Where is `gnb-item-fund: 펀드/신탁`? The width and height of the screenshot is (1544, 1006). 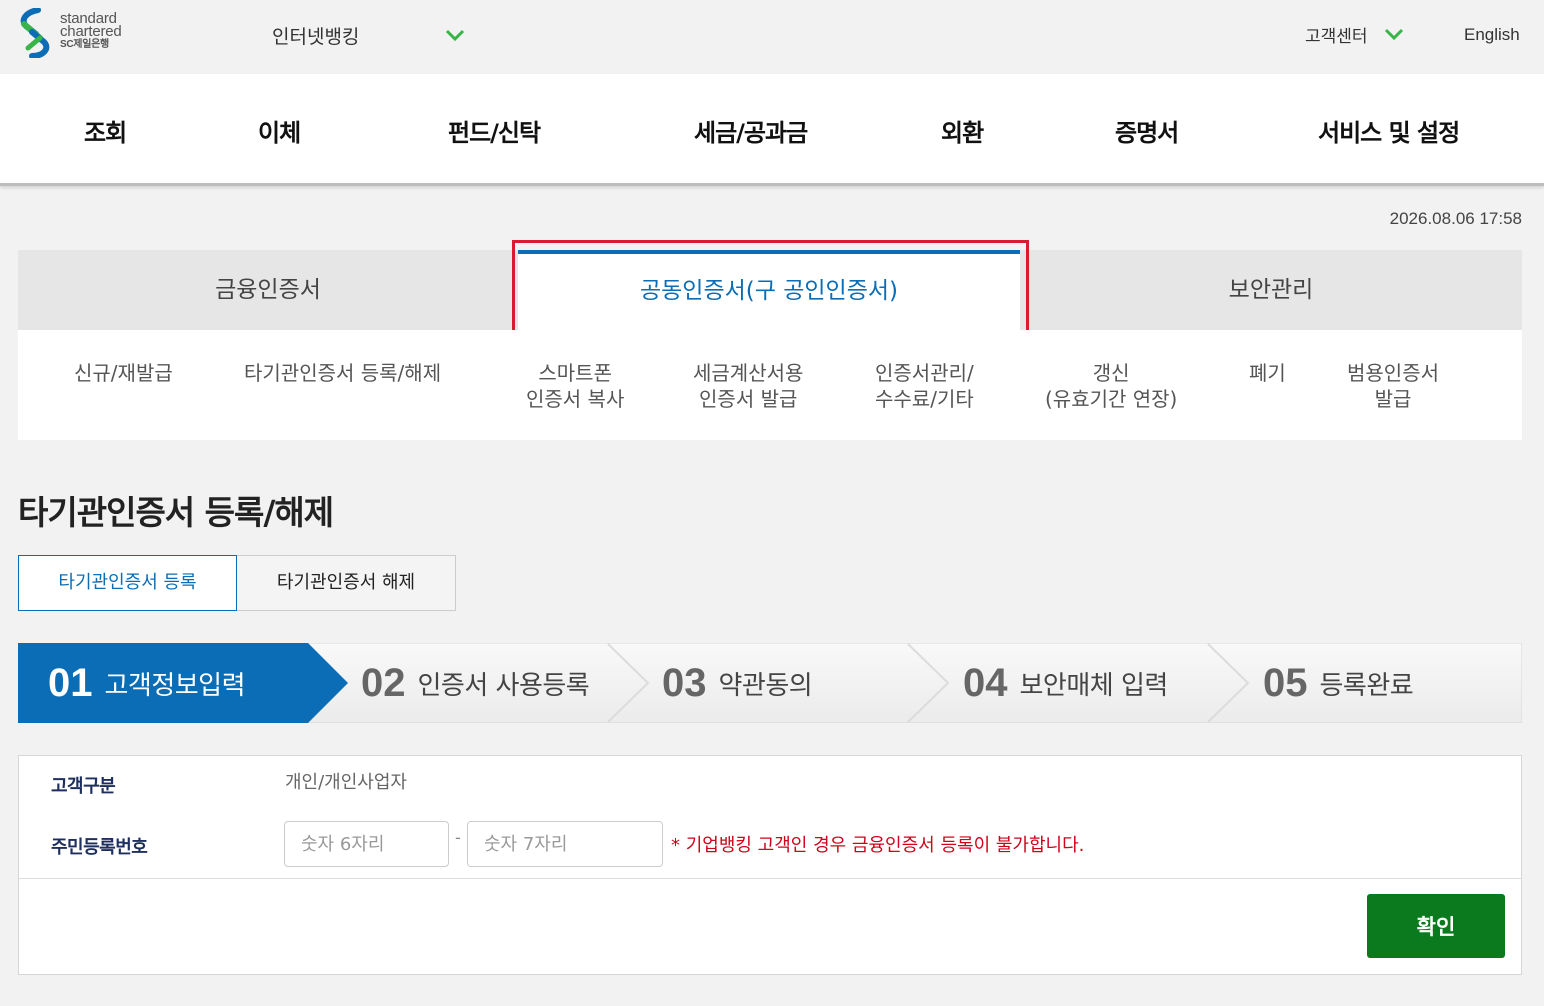 gnb-item-fund: 펀드/신탁 is located at coordinates (494, 130).